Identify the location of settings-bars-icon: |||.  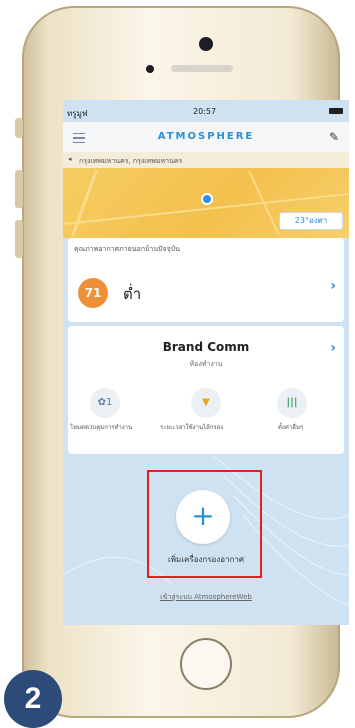
(292, 402).